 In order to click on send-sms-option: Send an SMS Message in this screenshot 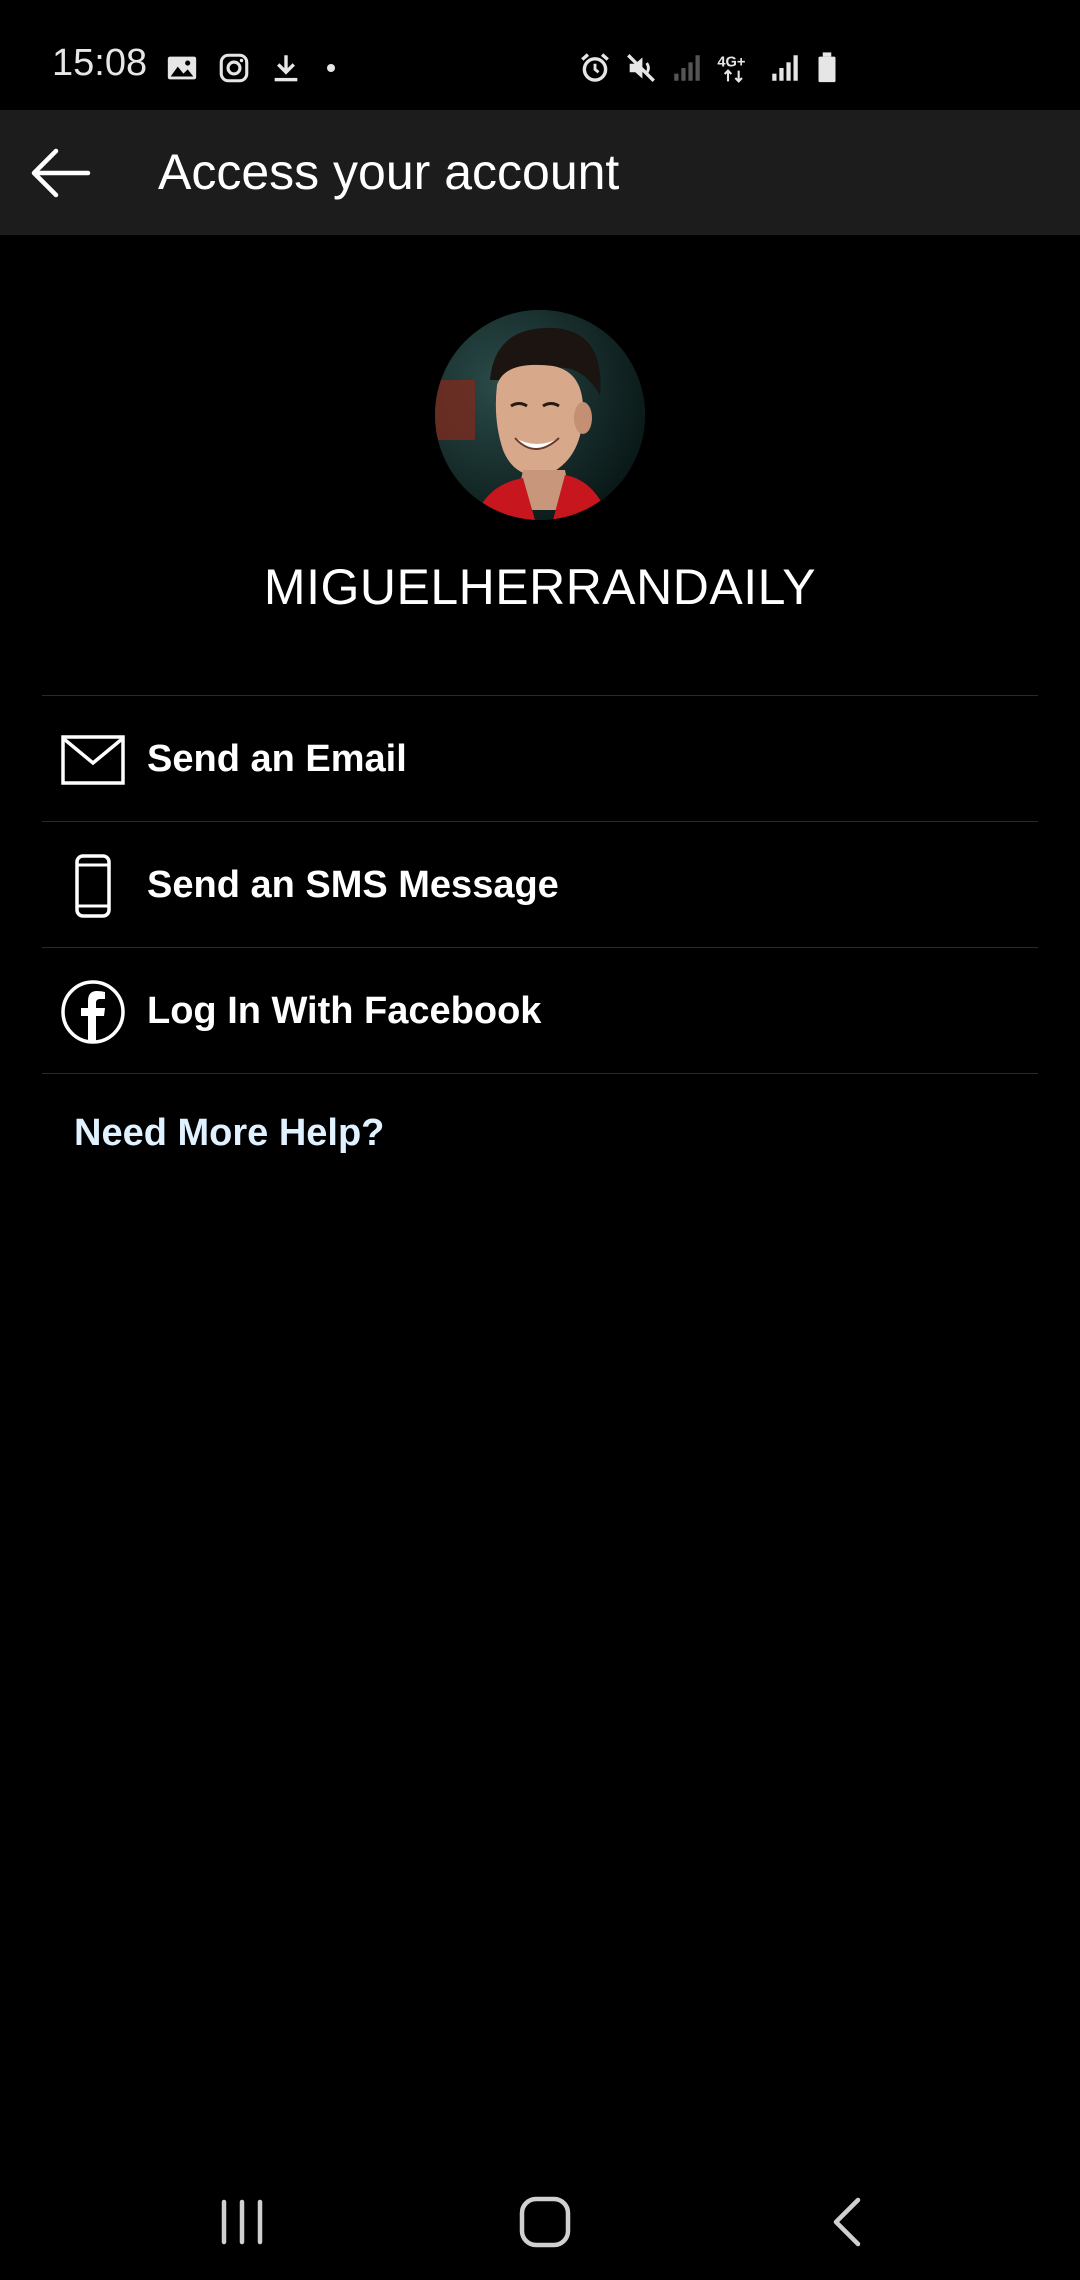, I will do `click(540, 884)`.